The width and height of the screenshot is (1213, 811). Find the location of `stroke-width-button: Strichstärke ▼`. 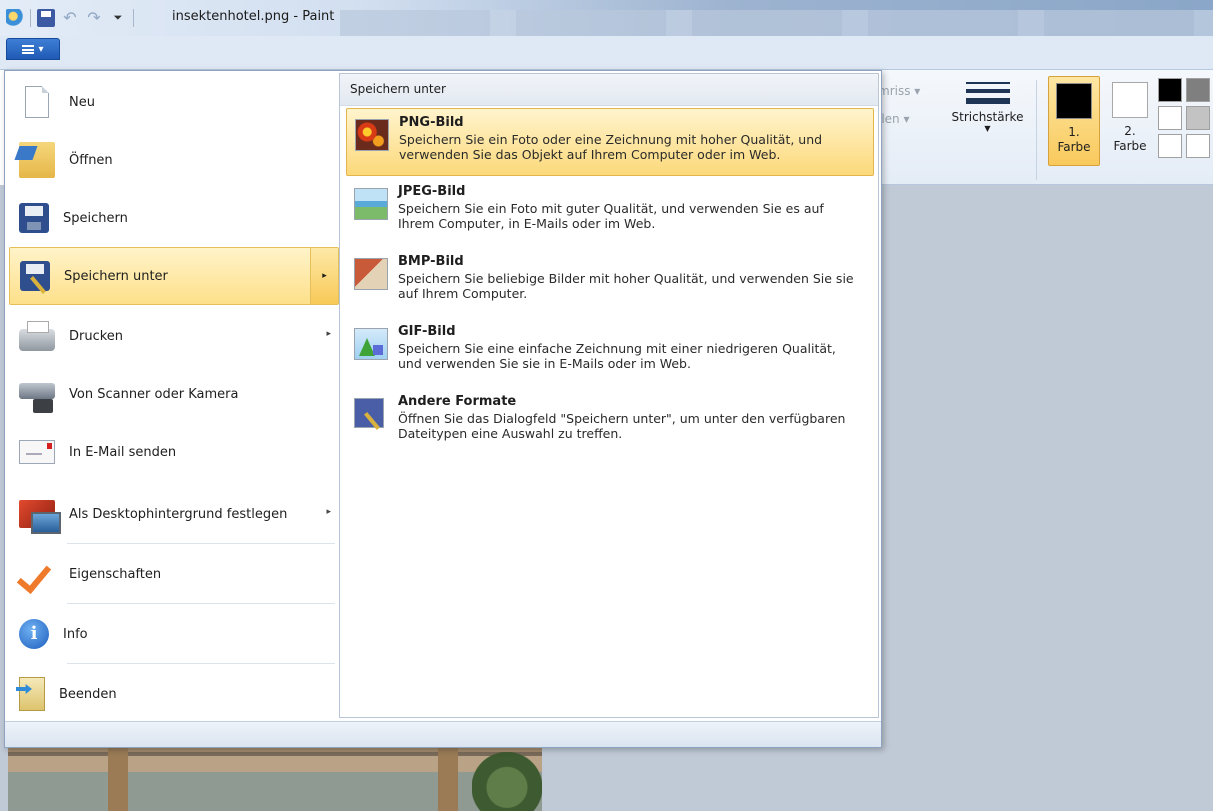

stroke-width-button: Strichstärke ▼ is located at coordinates (987, 125).